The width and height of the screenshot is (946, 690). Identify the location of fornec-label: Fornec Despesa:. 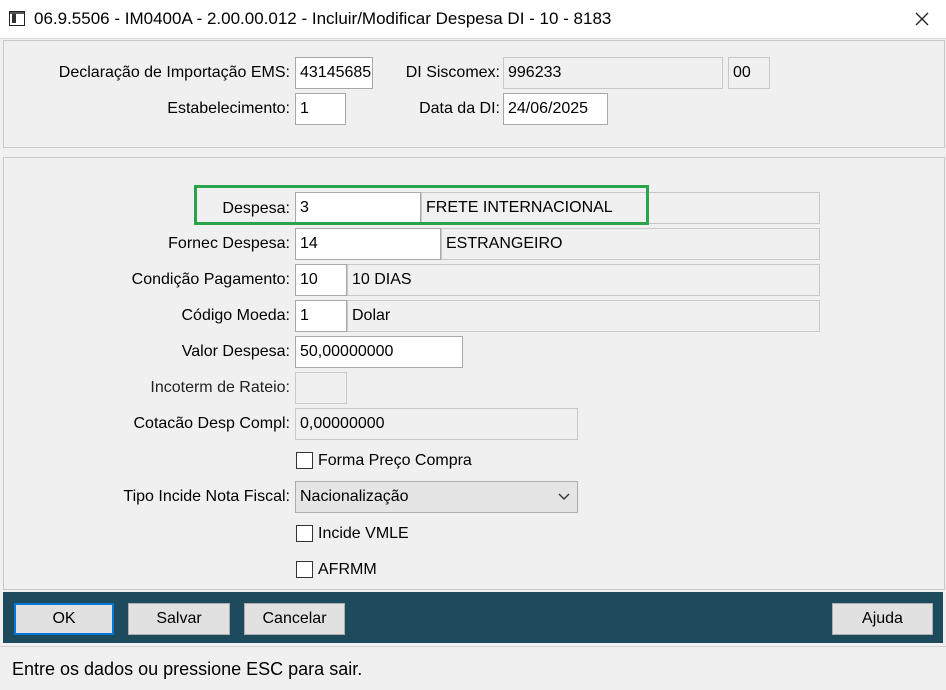
(229, 243).